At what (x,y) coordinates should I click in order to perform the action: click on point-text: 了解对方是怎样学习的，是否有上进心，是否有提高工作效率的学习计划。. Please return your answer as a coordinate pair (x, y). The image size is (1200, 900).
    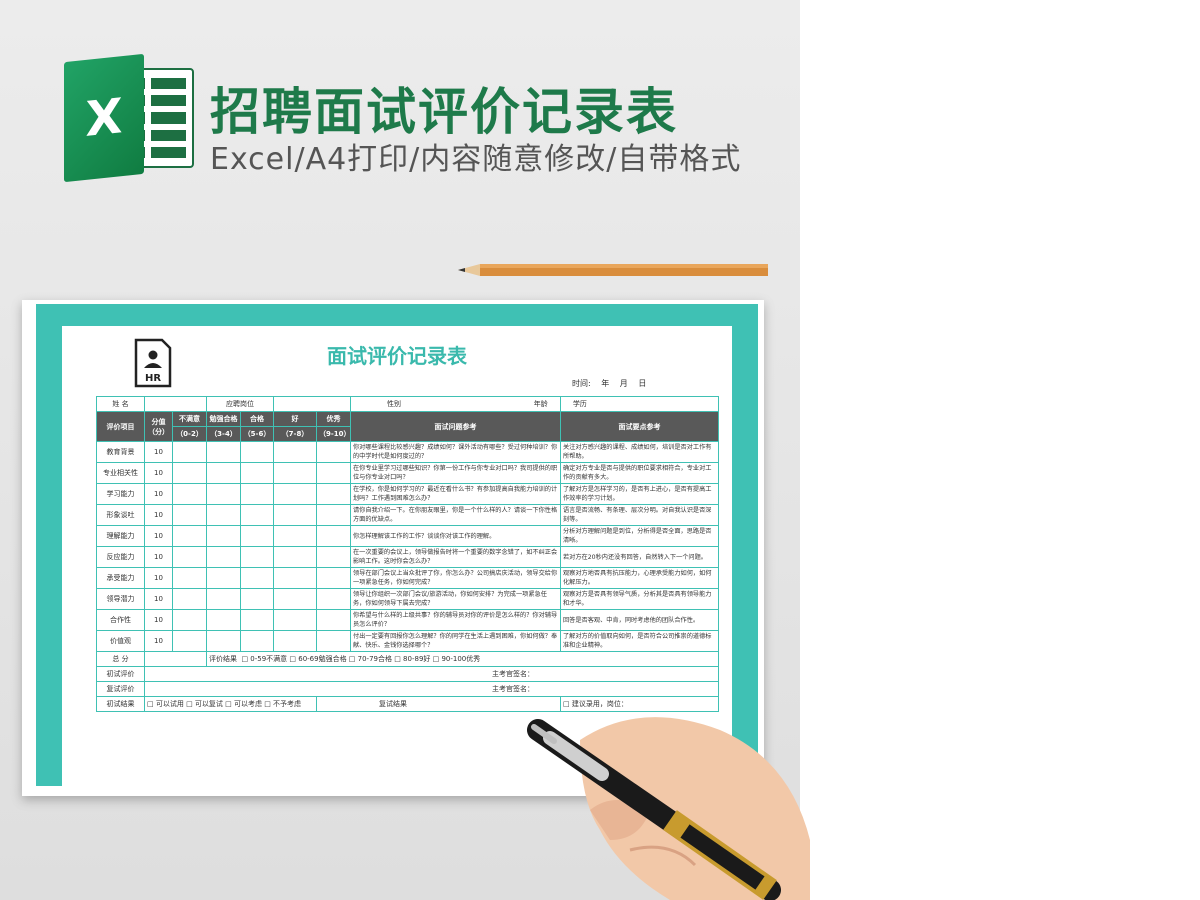
    Looking at the image, I should click on (639, 494).